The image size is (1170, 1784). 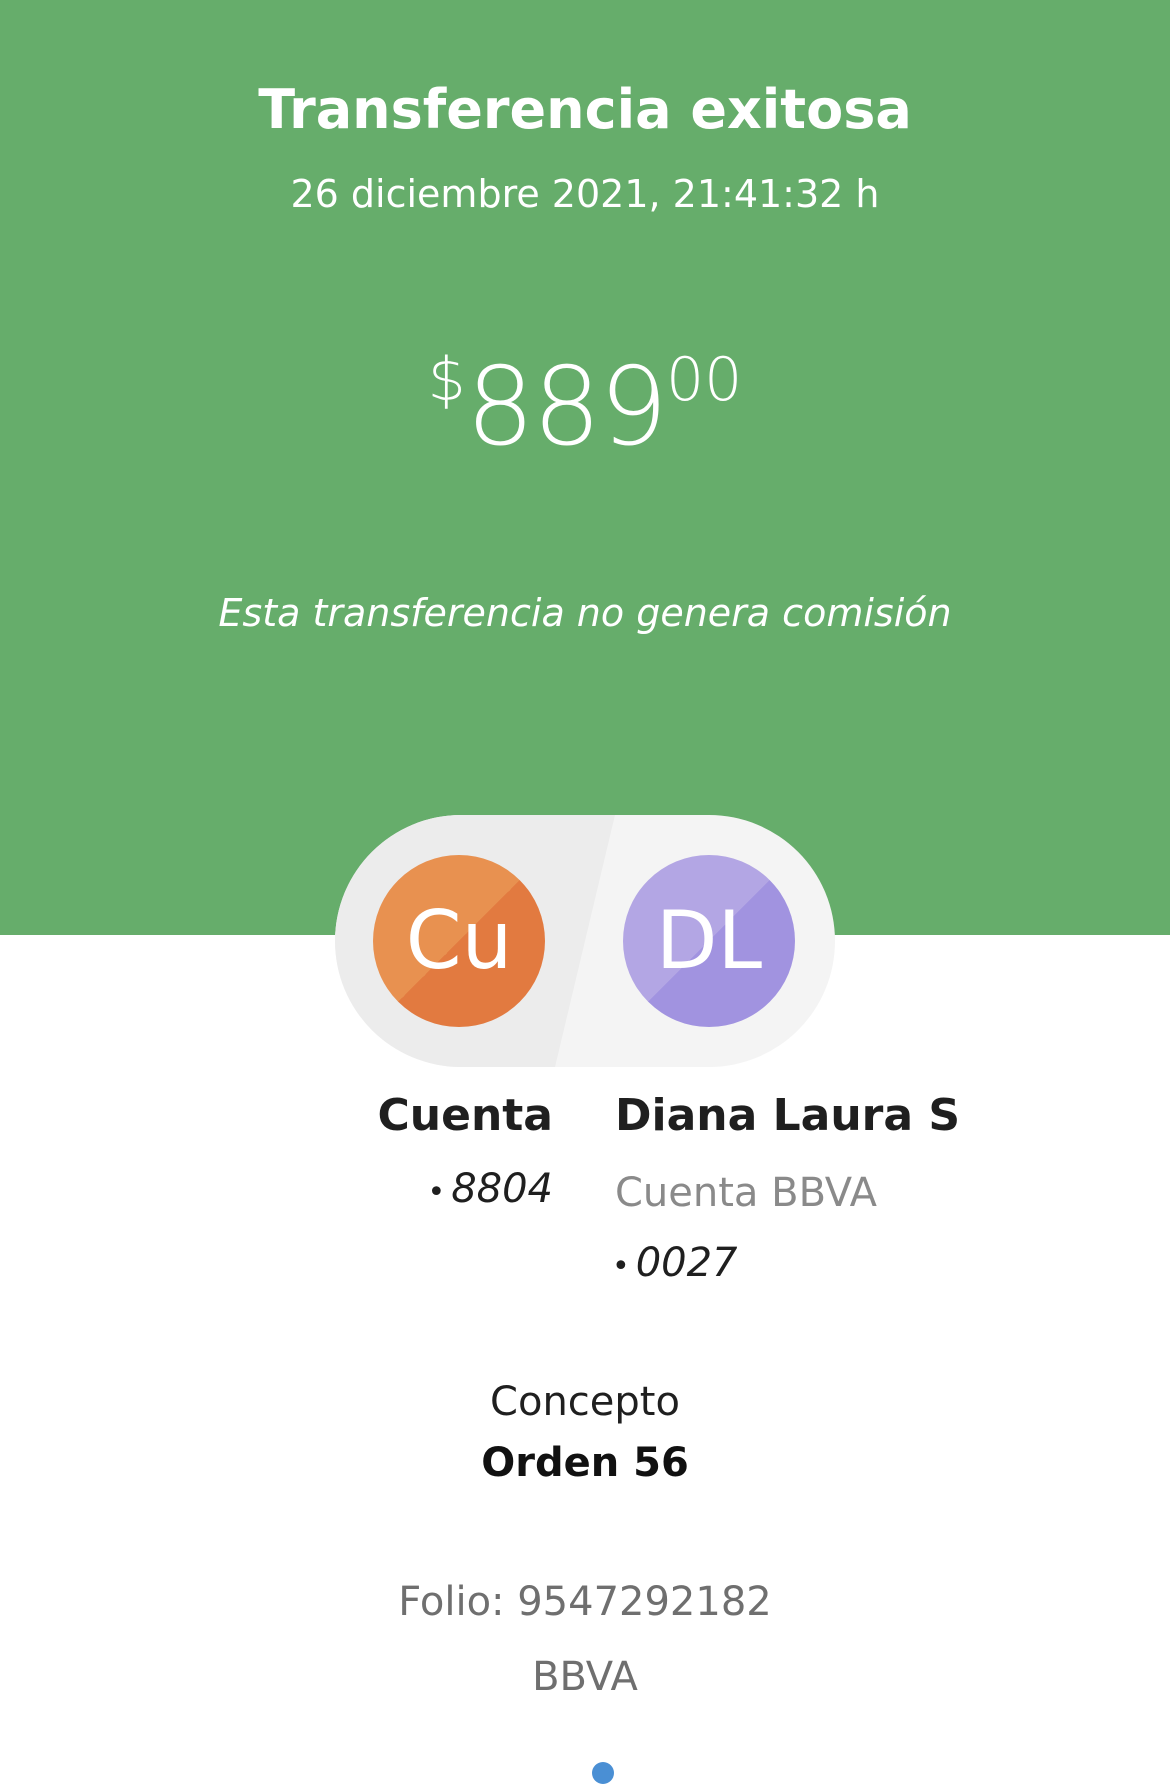 What do you see at coordinates (465, 1115) in the screenshot?
I see `source-account-name: Cuenta` at bounding box center [465, 1115].